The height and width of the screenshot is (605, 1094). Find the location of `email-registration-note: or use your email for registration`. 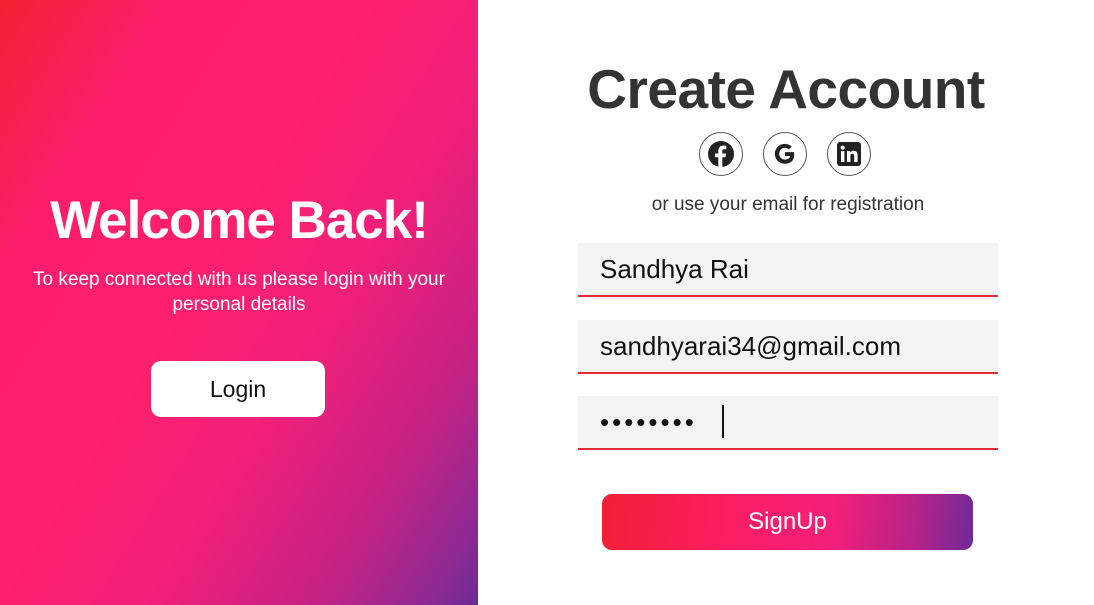

email-registration-note: or use your email for registration is located at coordinates (788, 204).